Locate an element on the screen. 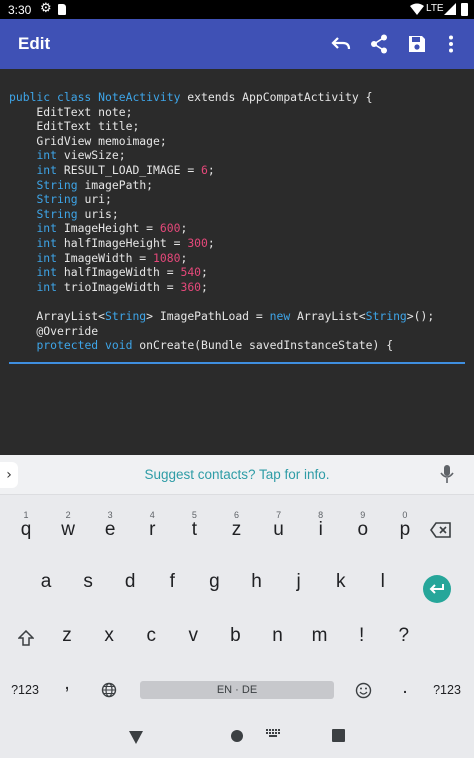 This screenshot has width=474, height=758. key-c: c is located at coordinates (151, 636).